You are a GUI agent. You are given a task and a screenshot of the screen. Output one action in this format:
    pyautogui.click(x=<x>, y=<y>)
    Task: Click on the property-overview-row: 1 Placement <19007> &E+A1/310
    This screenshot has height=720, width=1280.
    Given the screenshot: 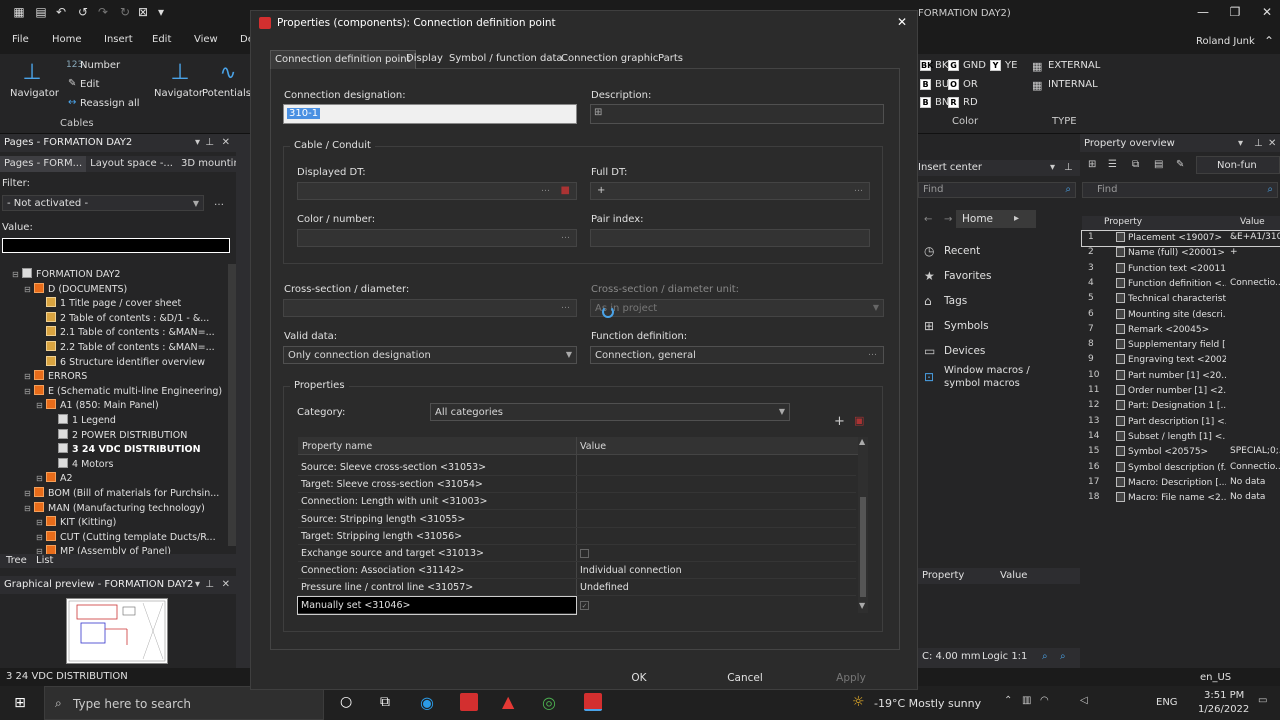 What is the action you would take?
    pyautogui.click(x=1180, y=238)
    